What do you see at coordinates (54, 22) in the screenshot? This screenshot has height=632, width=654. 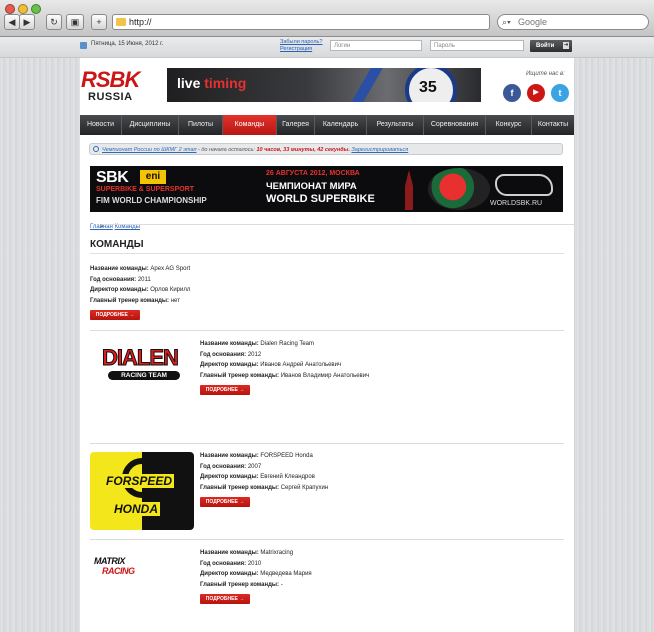 I see `reload-button: ↻` at bounding box center [54, 22].